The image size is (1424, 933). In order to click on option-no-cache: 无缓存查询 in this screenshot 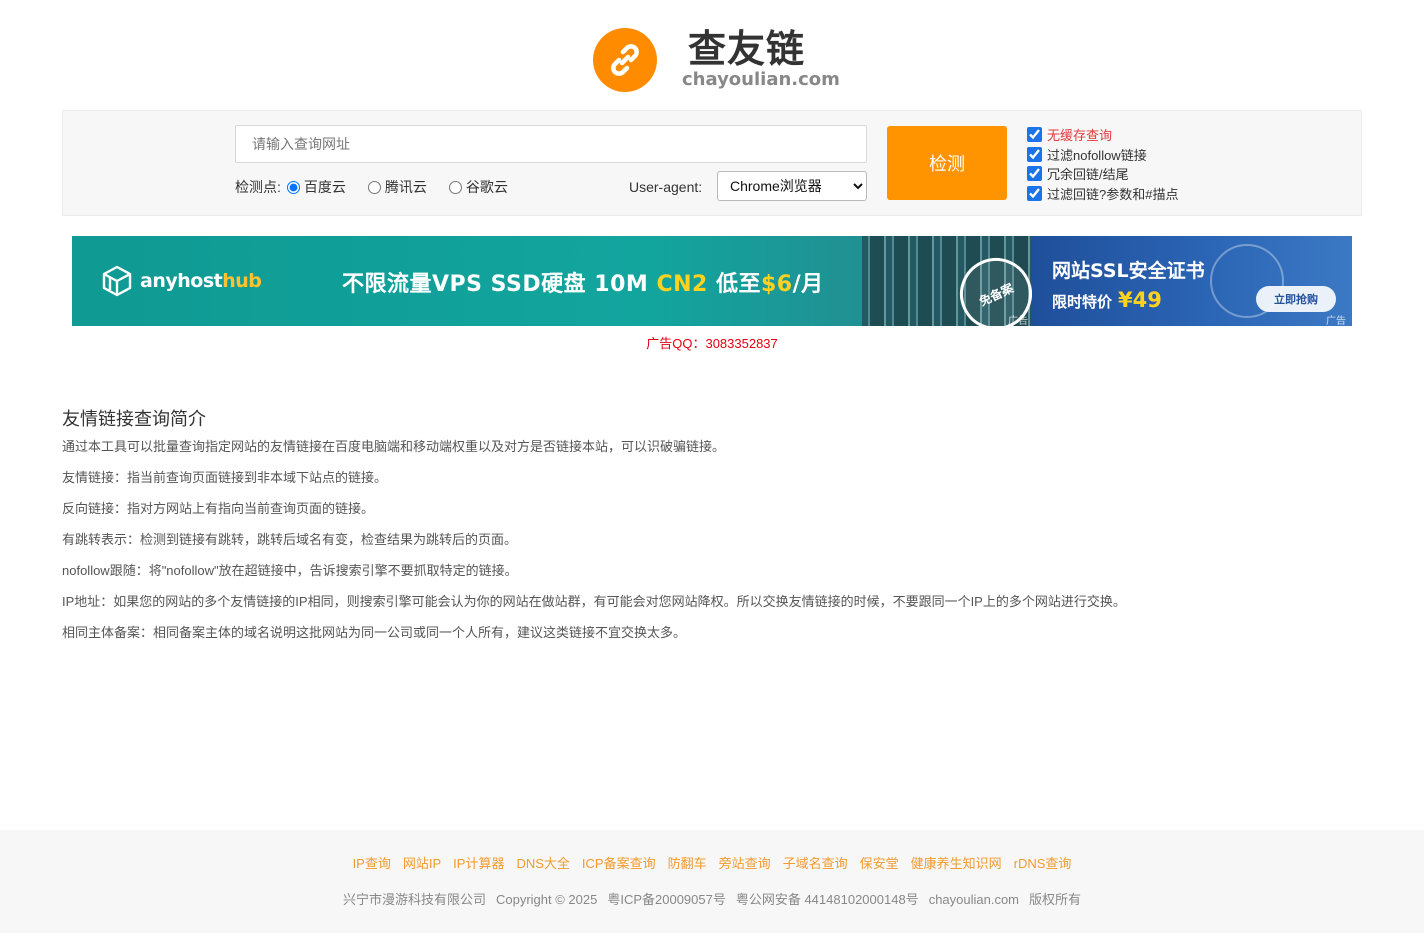, I will do `click(1102, 135)`.